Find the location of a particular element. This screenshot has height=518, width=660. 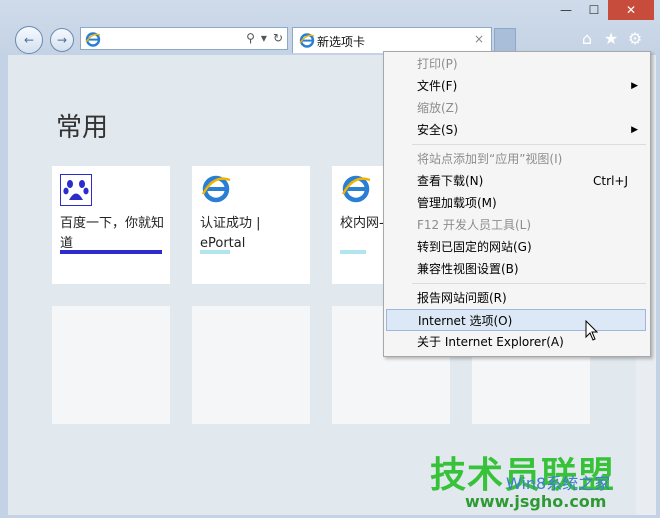

minimize-button: — is located at coordinates (566, 10).